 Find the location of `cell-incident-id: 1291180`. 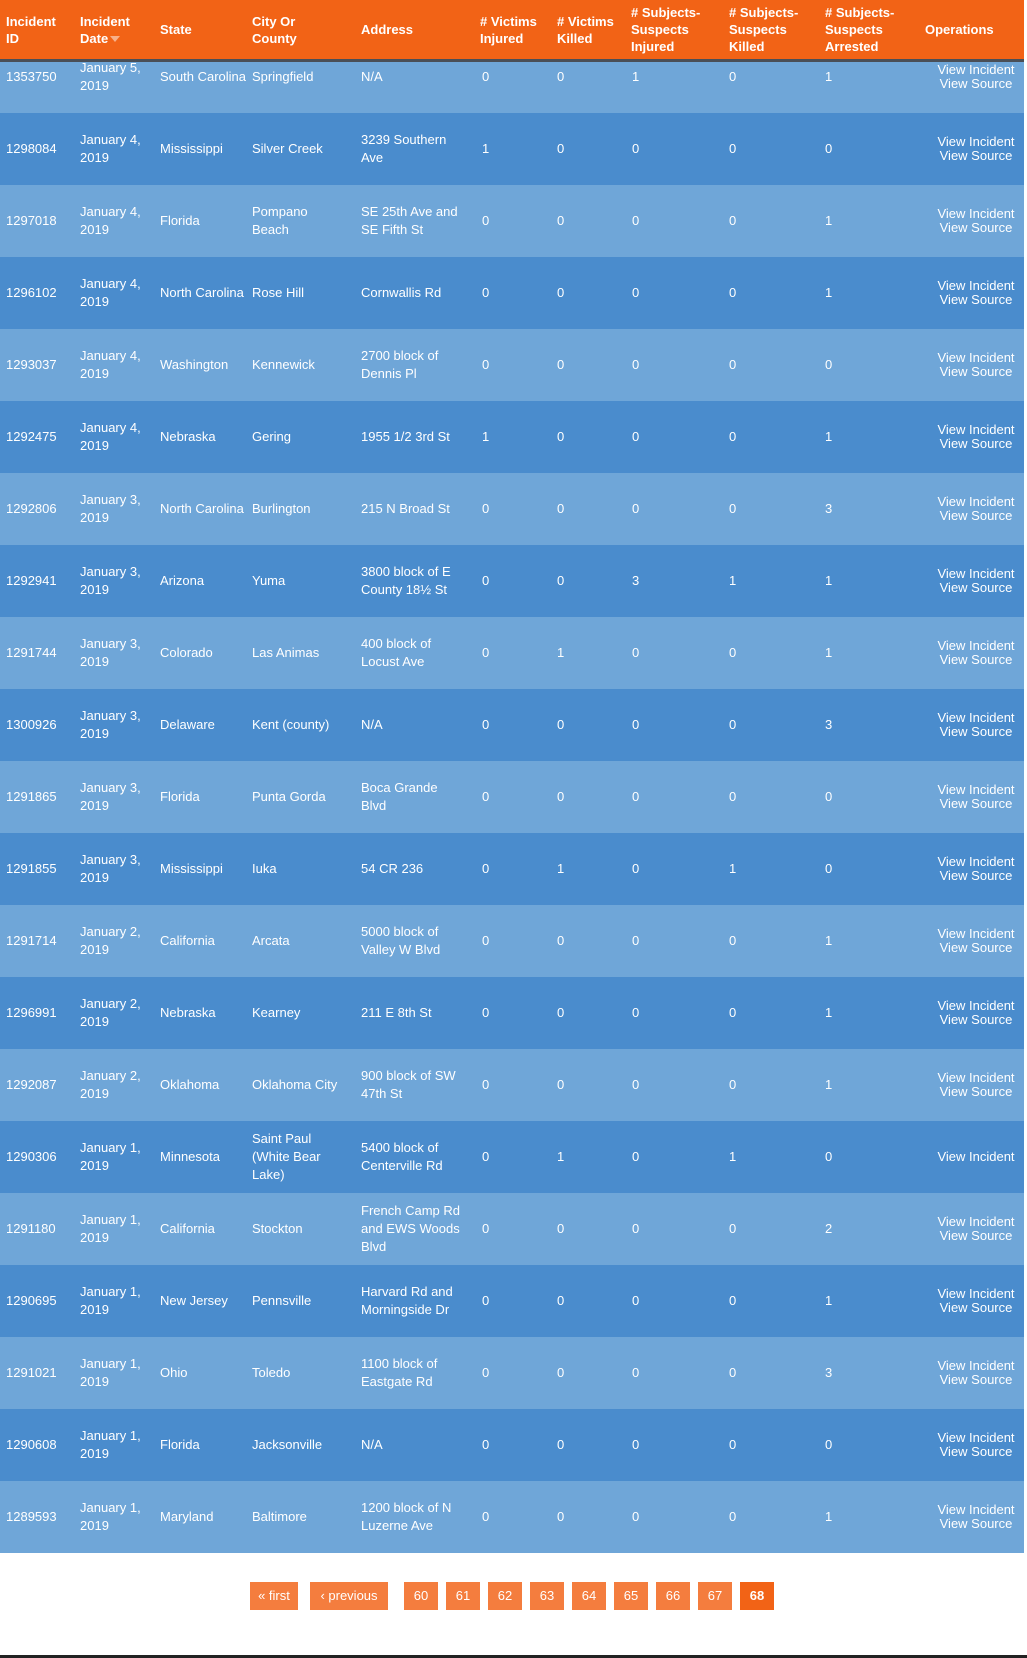

cell-incident-id: 1291180 is located at coordinates (39, 1229).